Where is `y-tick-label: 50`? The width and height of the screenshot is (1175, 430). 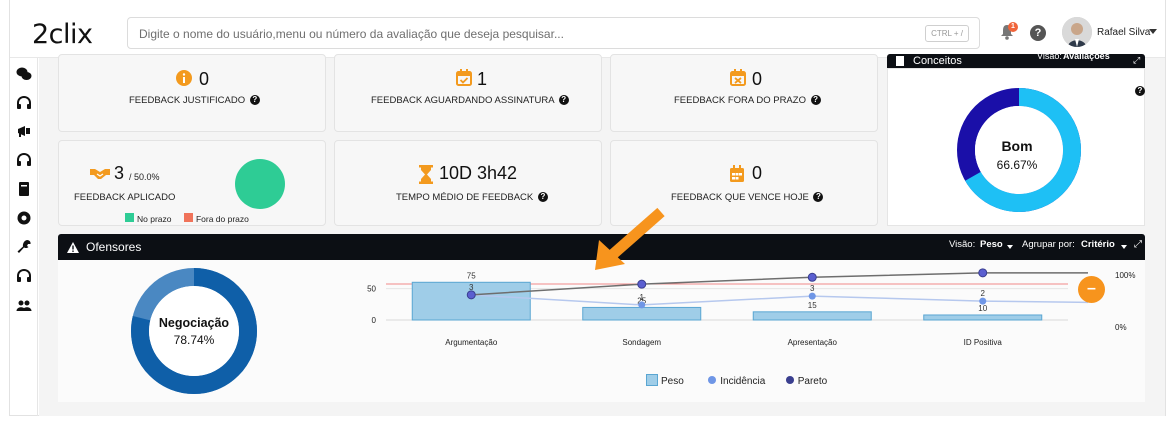
y-tick-label: 50 is located at coordinates (371, 289).